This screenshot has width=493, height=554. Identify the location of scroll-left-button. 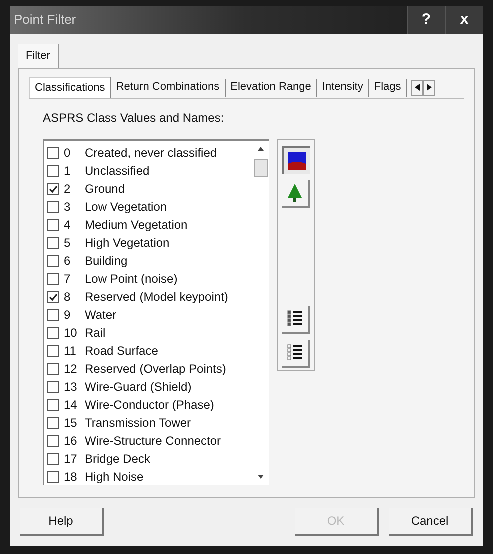
(417, 88).